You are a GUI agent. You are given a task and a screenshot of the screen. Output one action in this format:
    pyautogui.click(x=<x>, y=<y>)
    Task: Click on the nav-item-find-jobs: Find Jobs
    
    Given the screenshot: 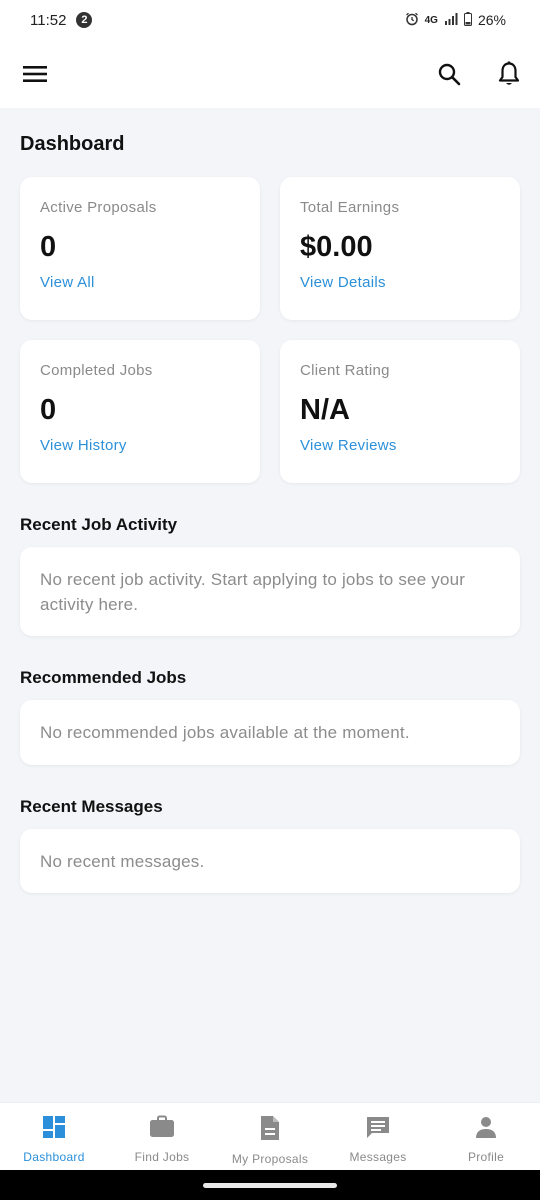 What is the action you would take?
    pyautogui.click(x=162, y=1136)
    